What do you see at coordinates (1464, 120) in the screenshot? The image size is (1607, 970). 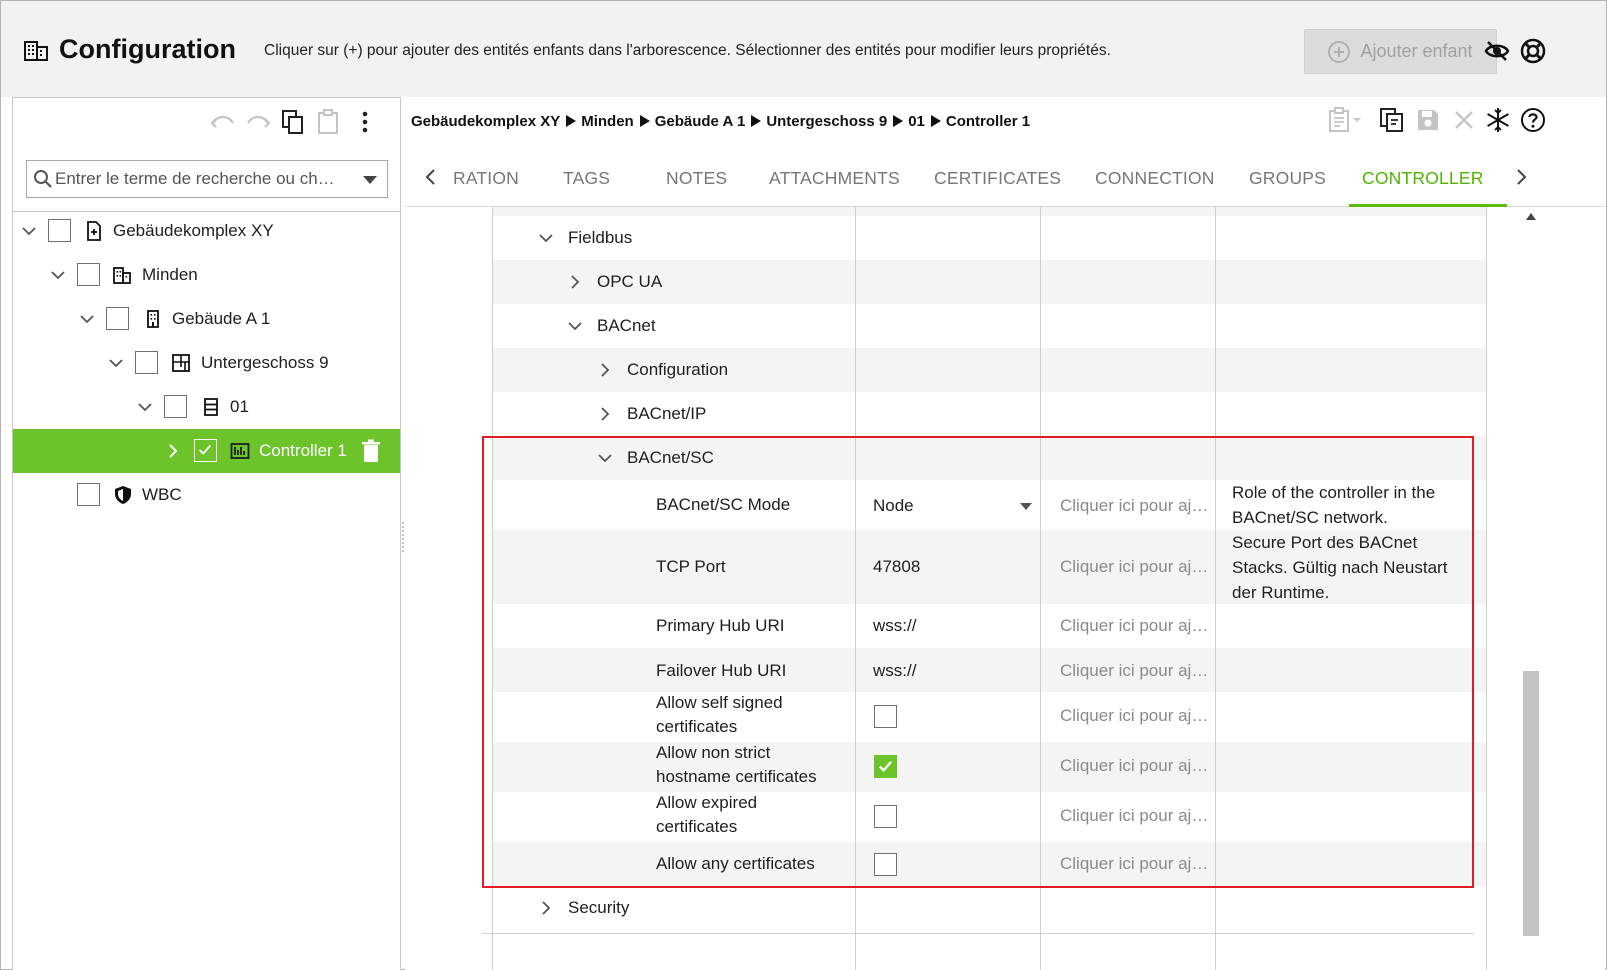 I see `close-icon` at bounding box center [1464, 120].